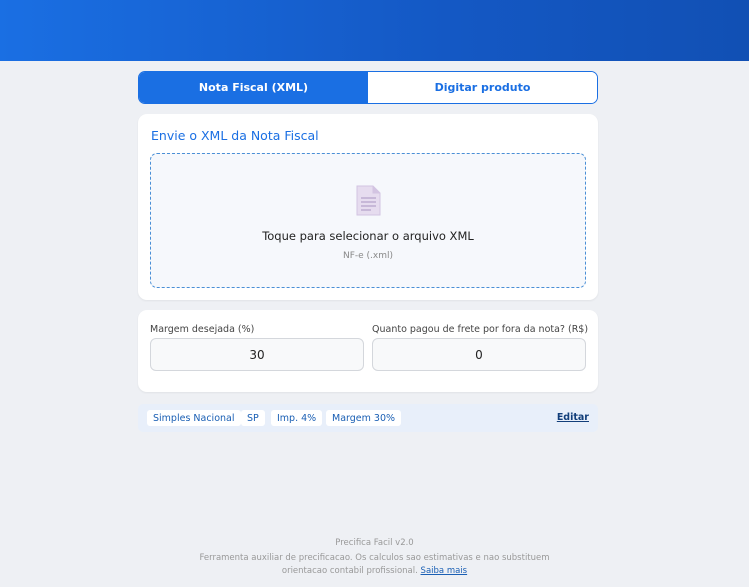 The height and width of the screenshot is (587, 749). What do you see at coordinates (479, 354) in the screenshot?
I see `freight-input` at bounding box center [479, 354].